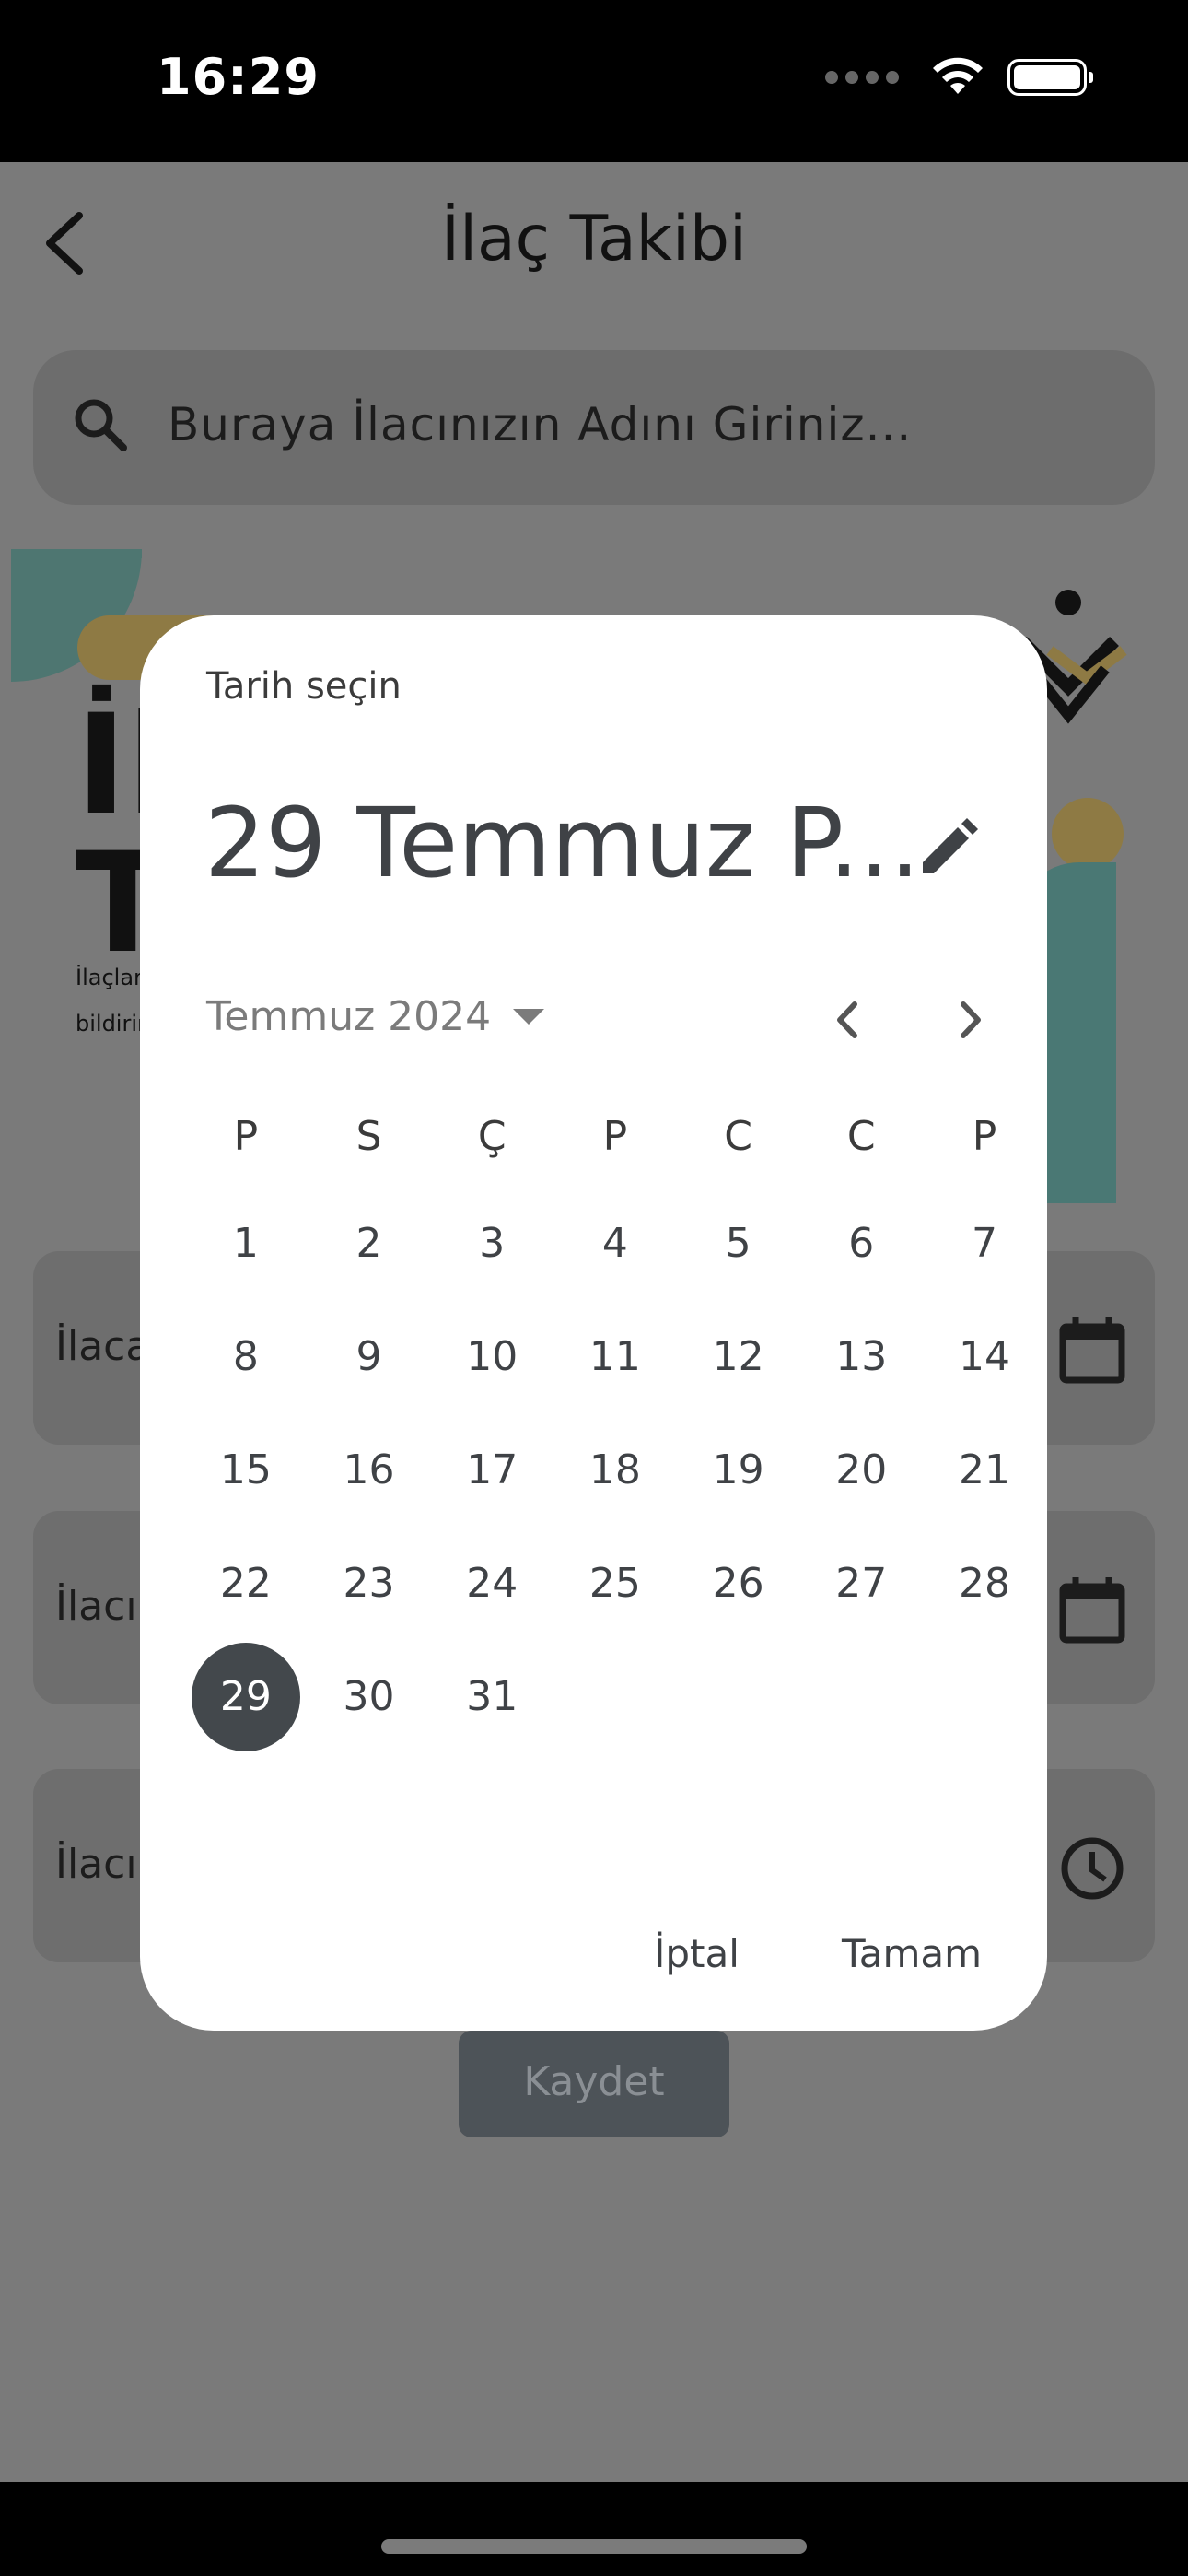 The height and width of the screenshot is (2576, 1188). I want to click on calendar-day: 28, so click(985, 1583).